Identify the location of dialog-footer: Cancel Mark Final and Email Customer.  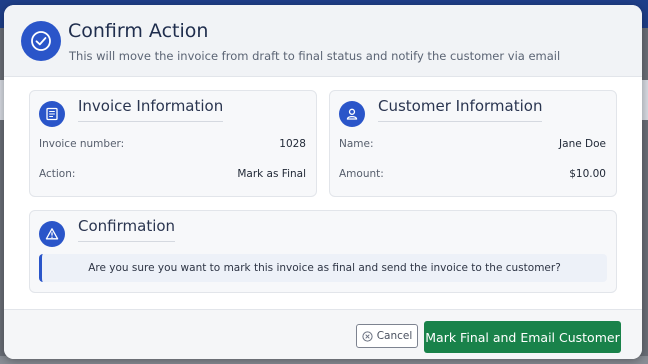
(323, 334).